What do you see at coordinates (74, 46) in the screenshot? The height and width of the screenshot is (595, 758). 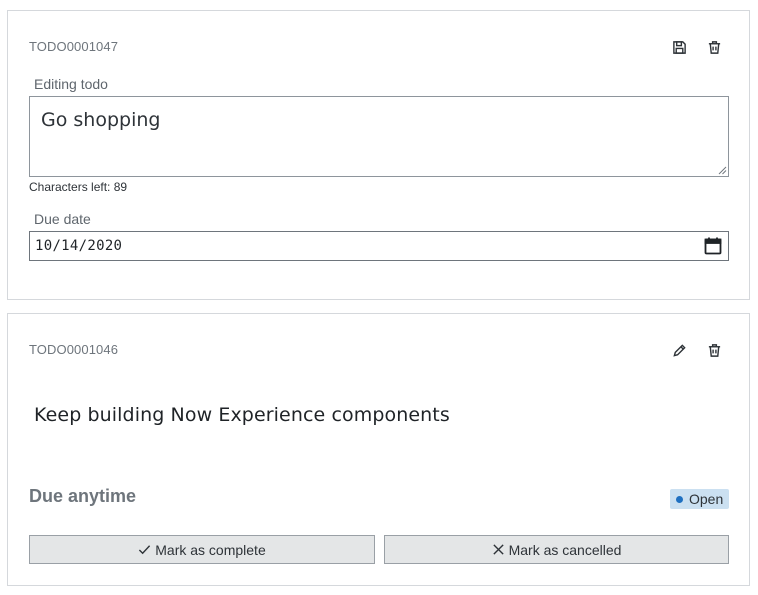 I see `todo-id: TODO0001047` at bounding box center [74, 46].